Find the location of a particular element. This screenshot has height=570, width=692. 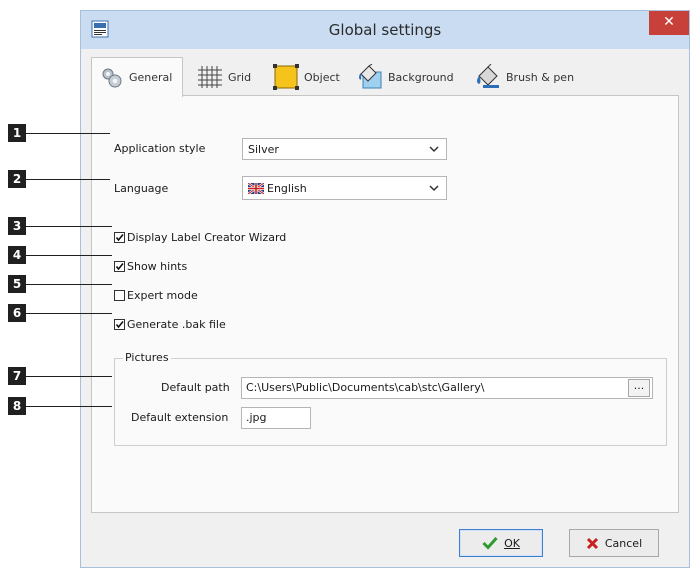

language-value: English is located at coordinates (287, 188).